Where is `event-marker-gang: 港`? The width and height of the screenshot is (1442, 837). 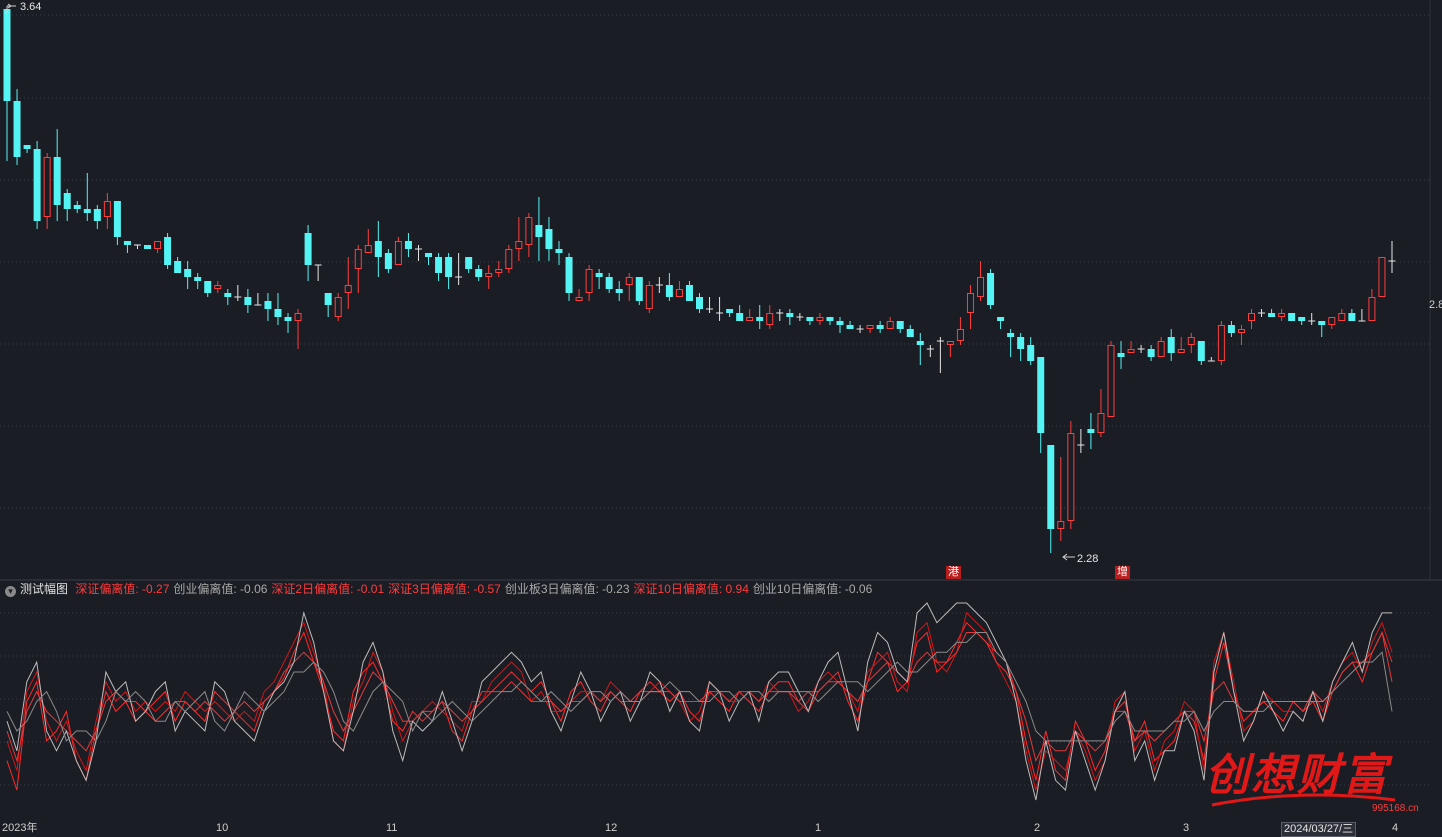 event-marker-gang: 港 is located at coordinates (953, 572).